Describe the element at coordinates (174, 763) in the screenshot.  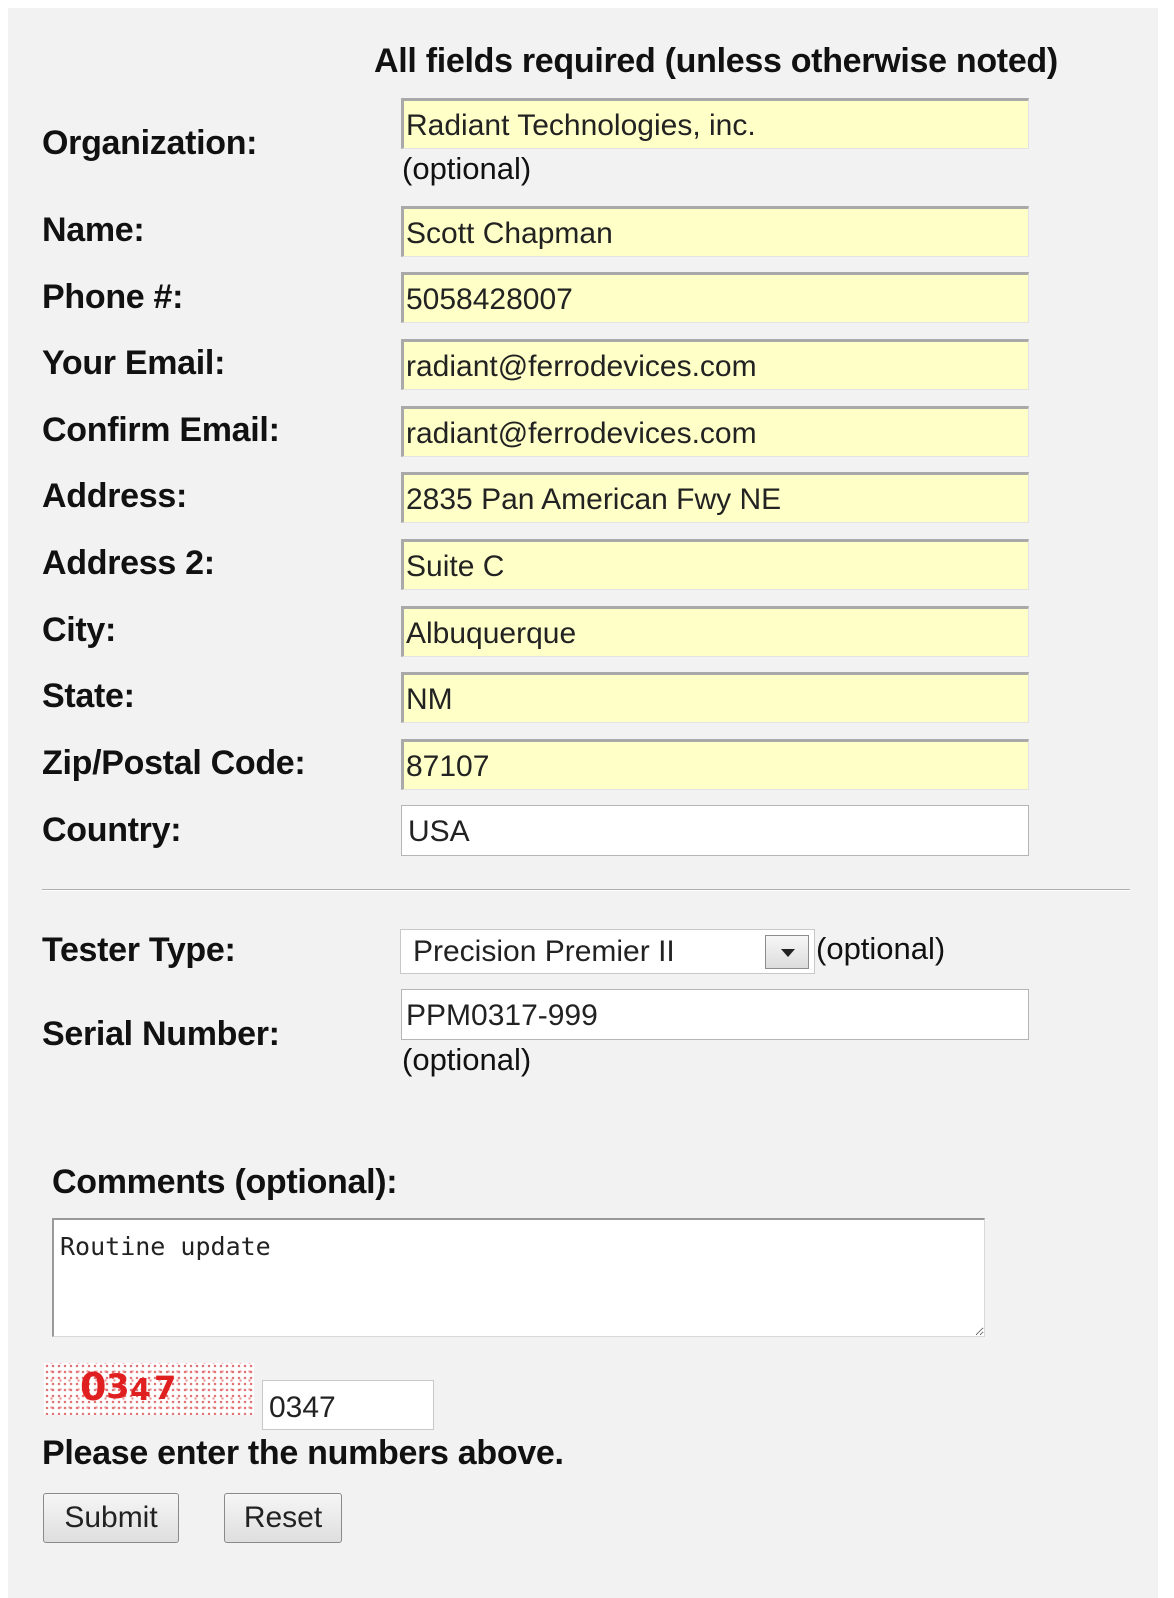
I see `zip-label: Zip/Postal Code:` at that location.